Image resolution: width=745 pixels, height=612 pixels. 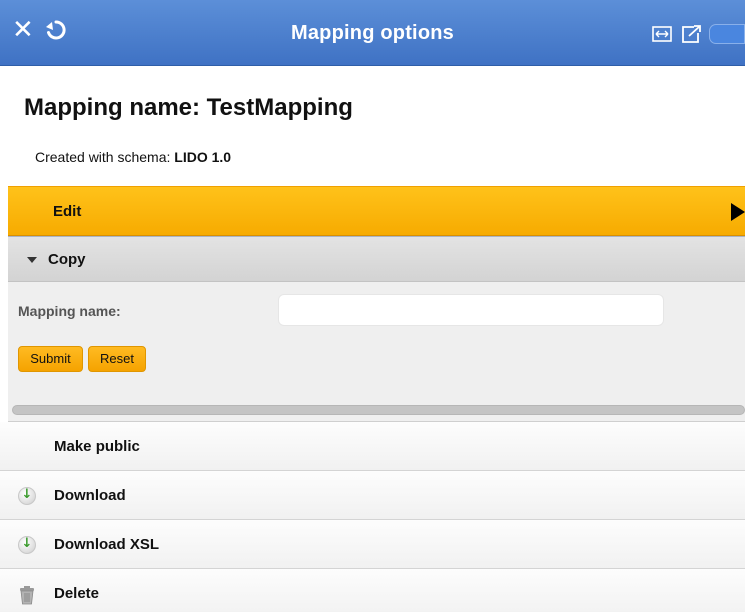 I want to click on submit-button: Submit, so click(x=50, y=359).